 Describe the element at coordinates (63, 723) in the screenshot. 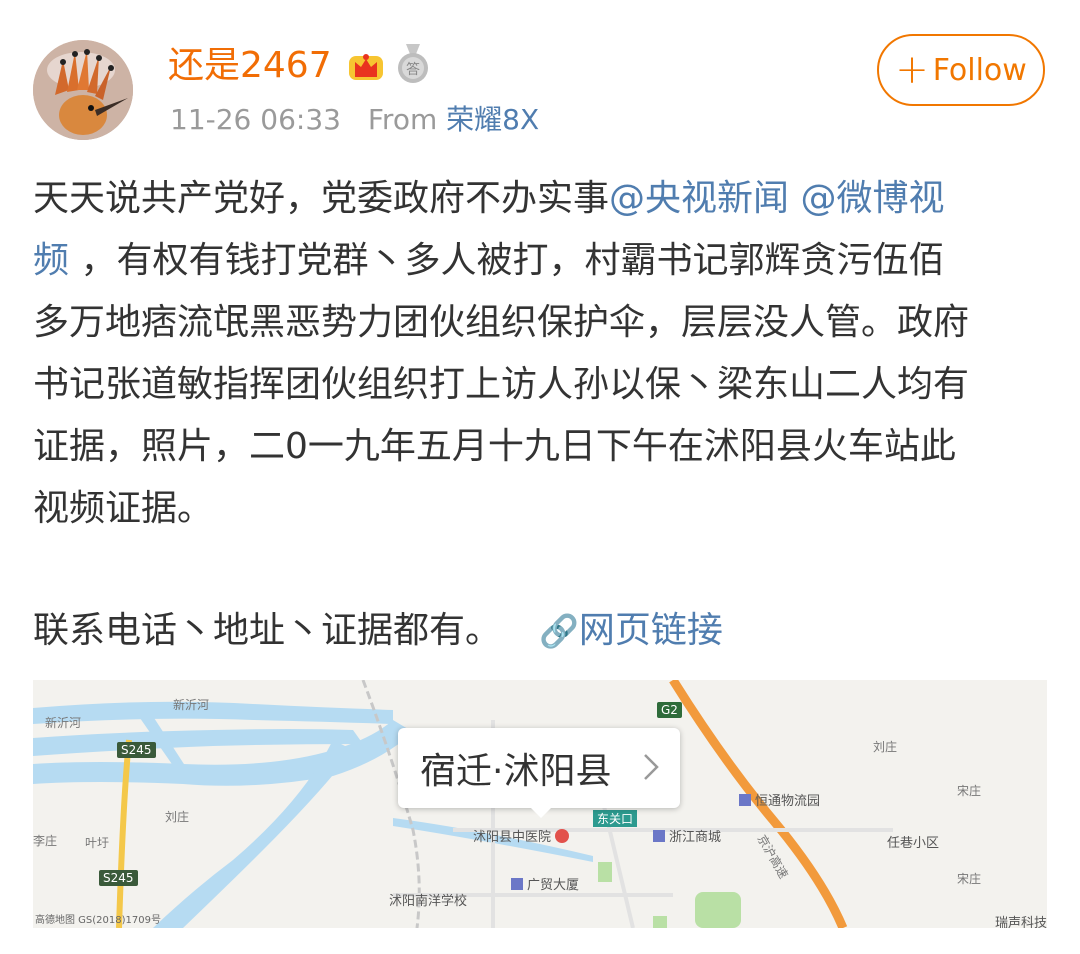

I see `map-label-xinyi-river-1: 新沂河` at that location.